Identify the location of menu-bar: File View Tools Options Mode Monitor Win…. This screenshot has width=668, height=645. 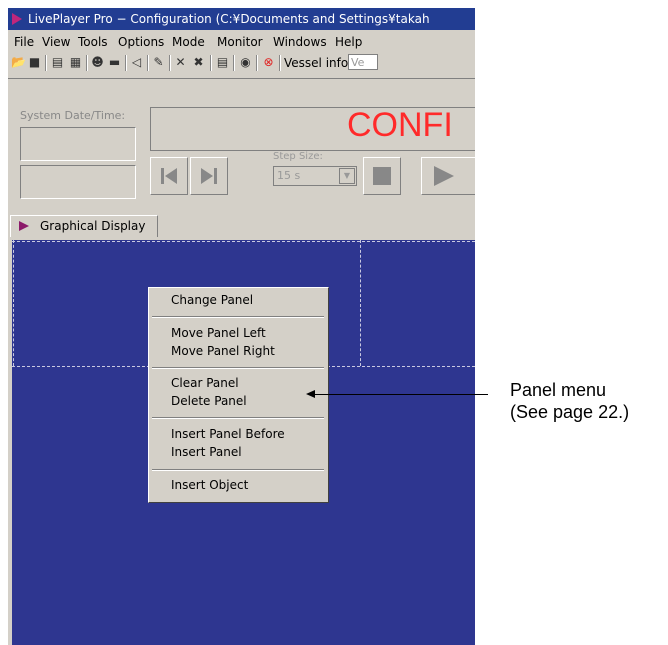
(241, 42).